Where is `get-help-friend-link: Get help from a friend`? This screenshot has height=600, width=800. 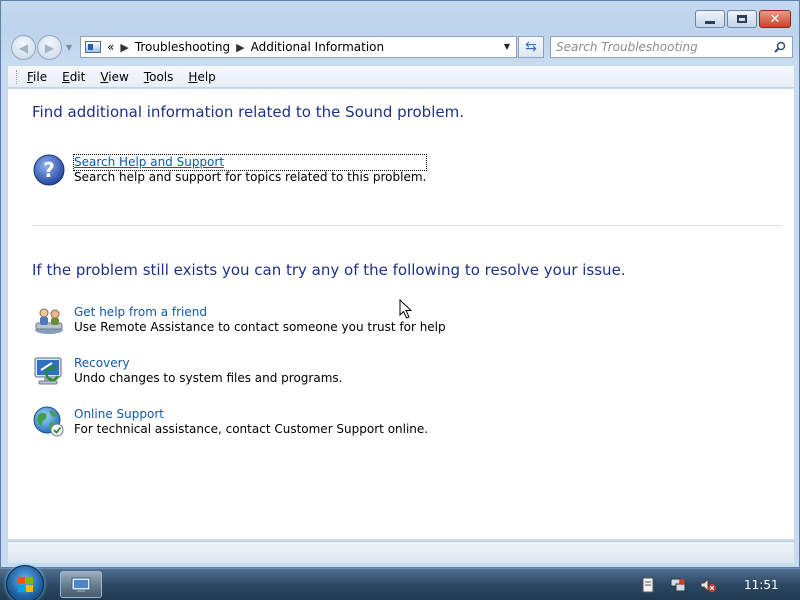
get-help-friend-link: Get help from a friend is located at coordinates (260, 312).